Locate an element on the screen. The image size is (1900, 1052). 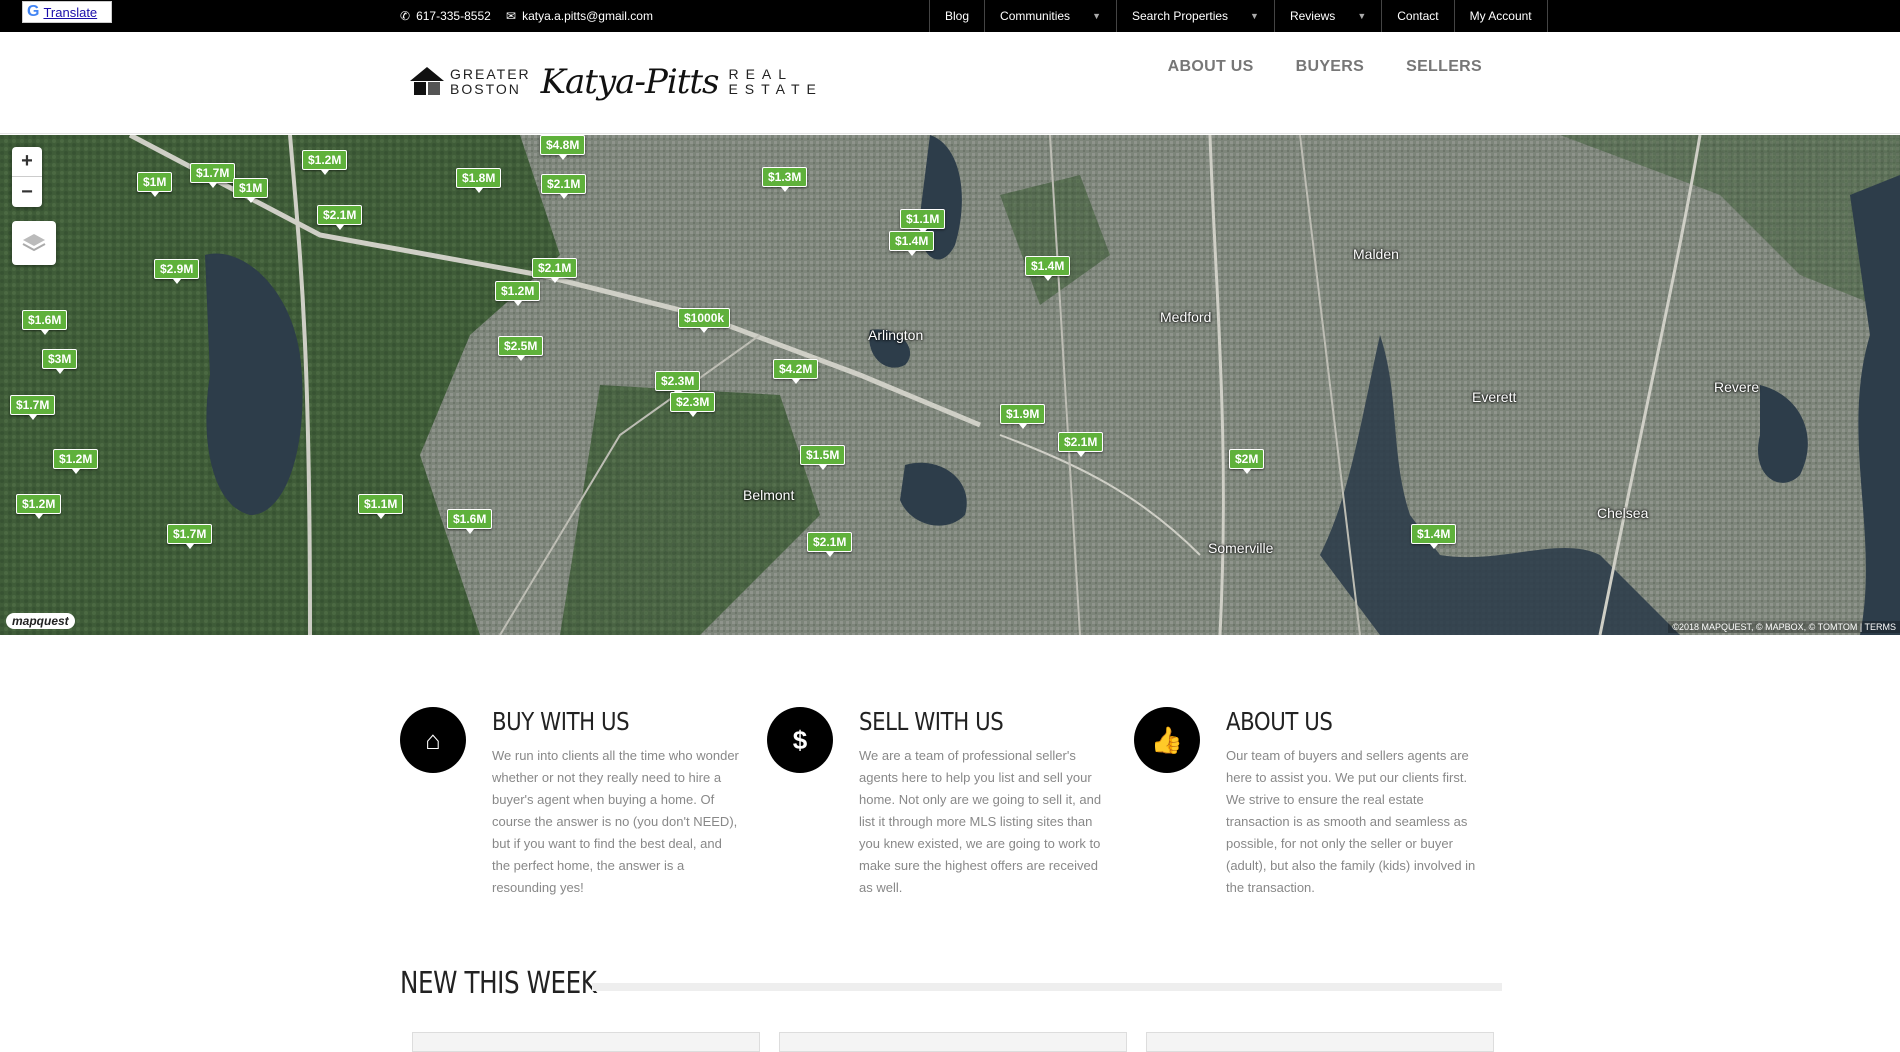
email-contact: ✉ katya.a.pitts@gmail.com is located at coordinates (579, 16).